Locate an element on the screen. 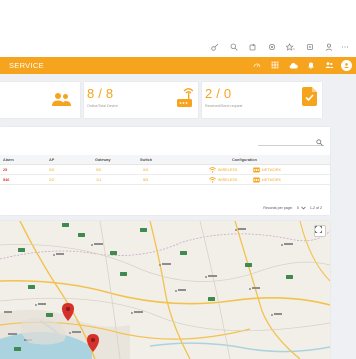  alarm-count: 25 is located at coordinates (5, 170).